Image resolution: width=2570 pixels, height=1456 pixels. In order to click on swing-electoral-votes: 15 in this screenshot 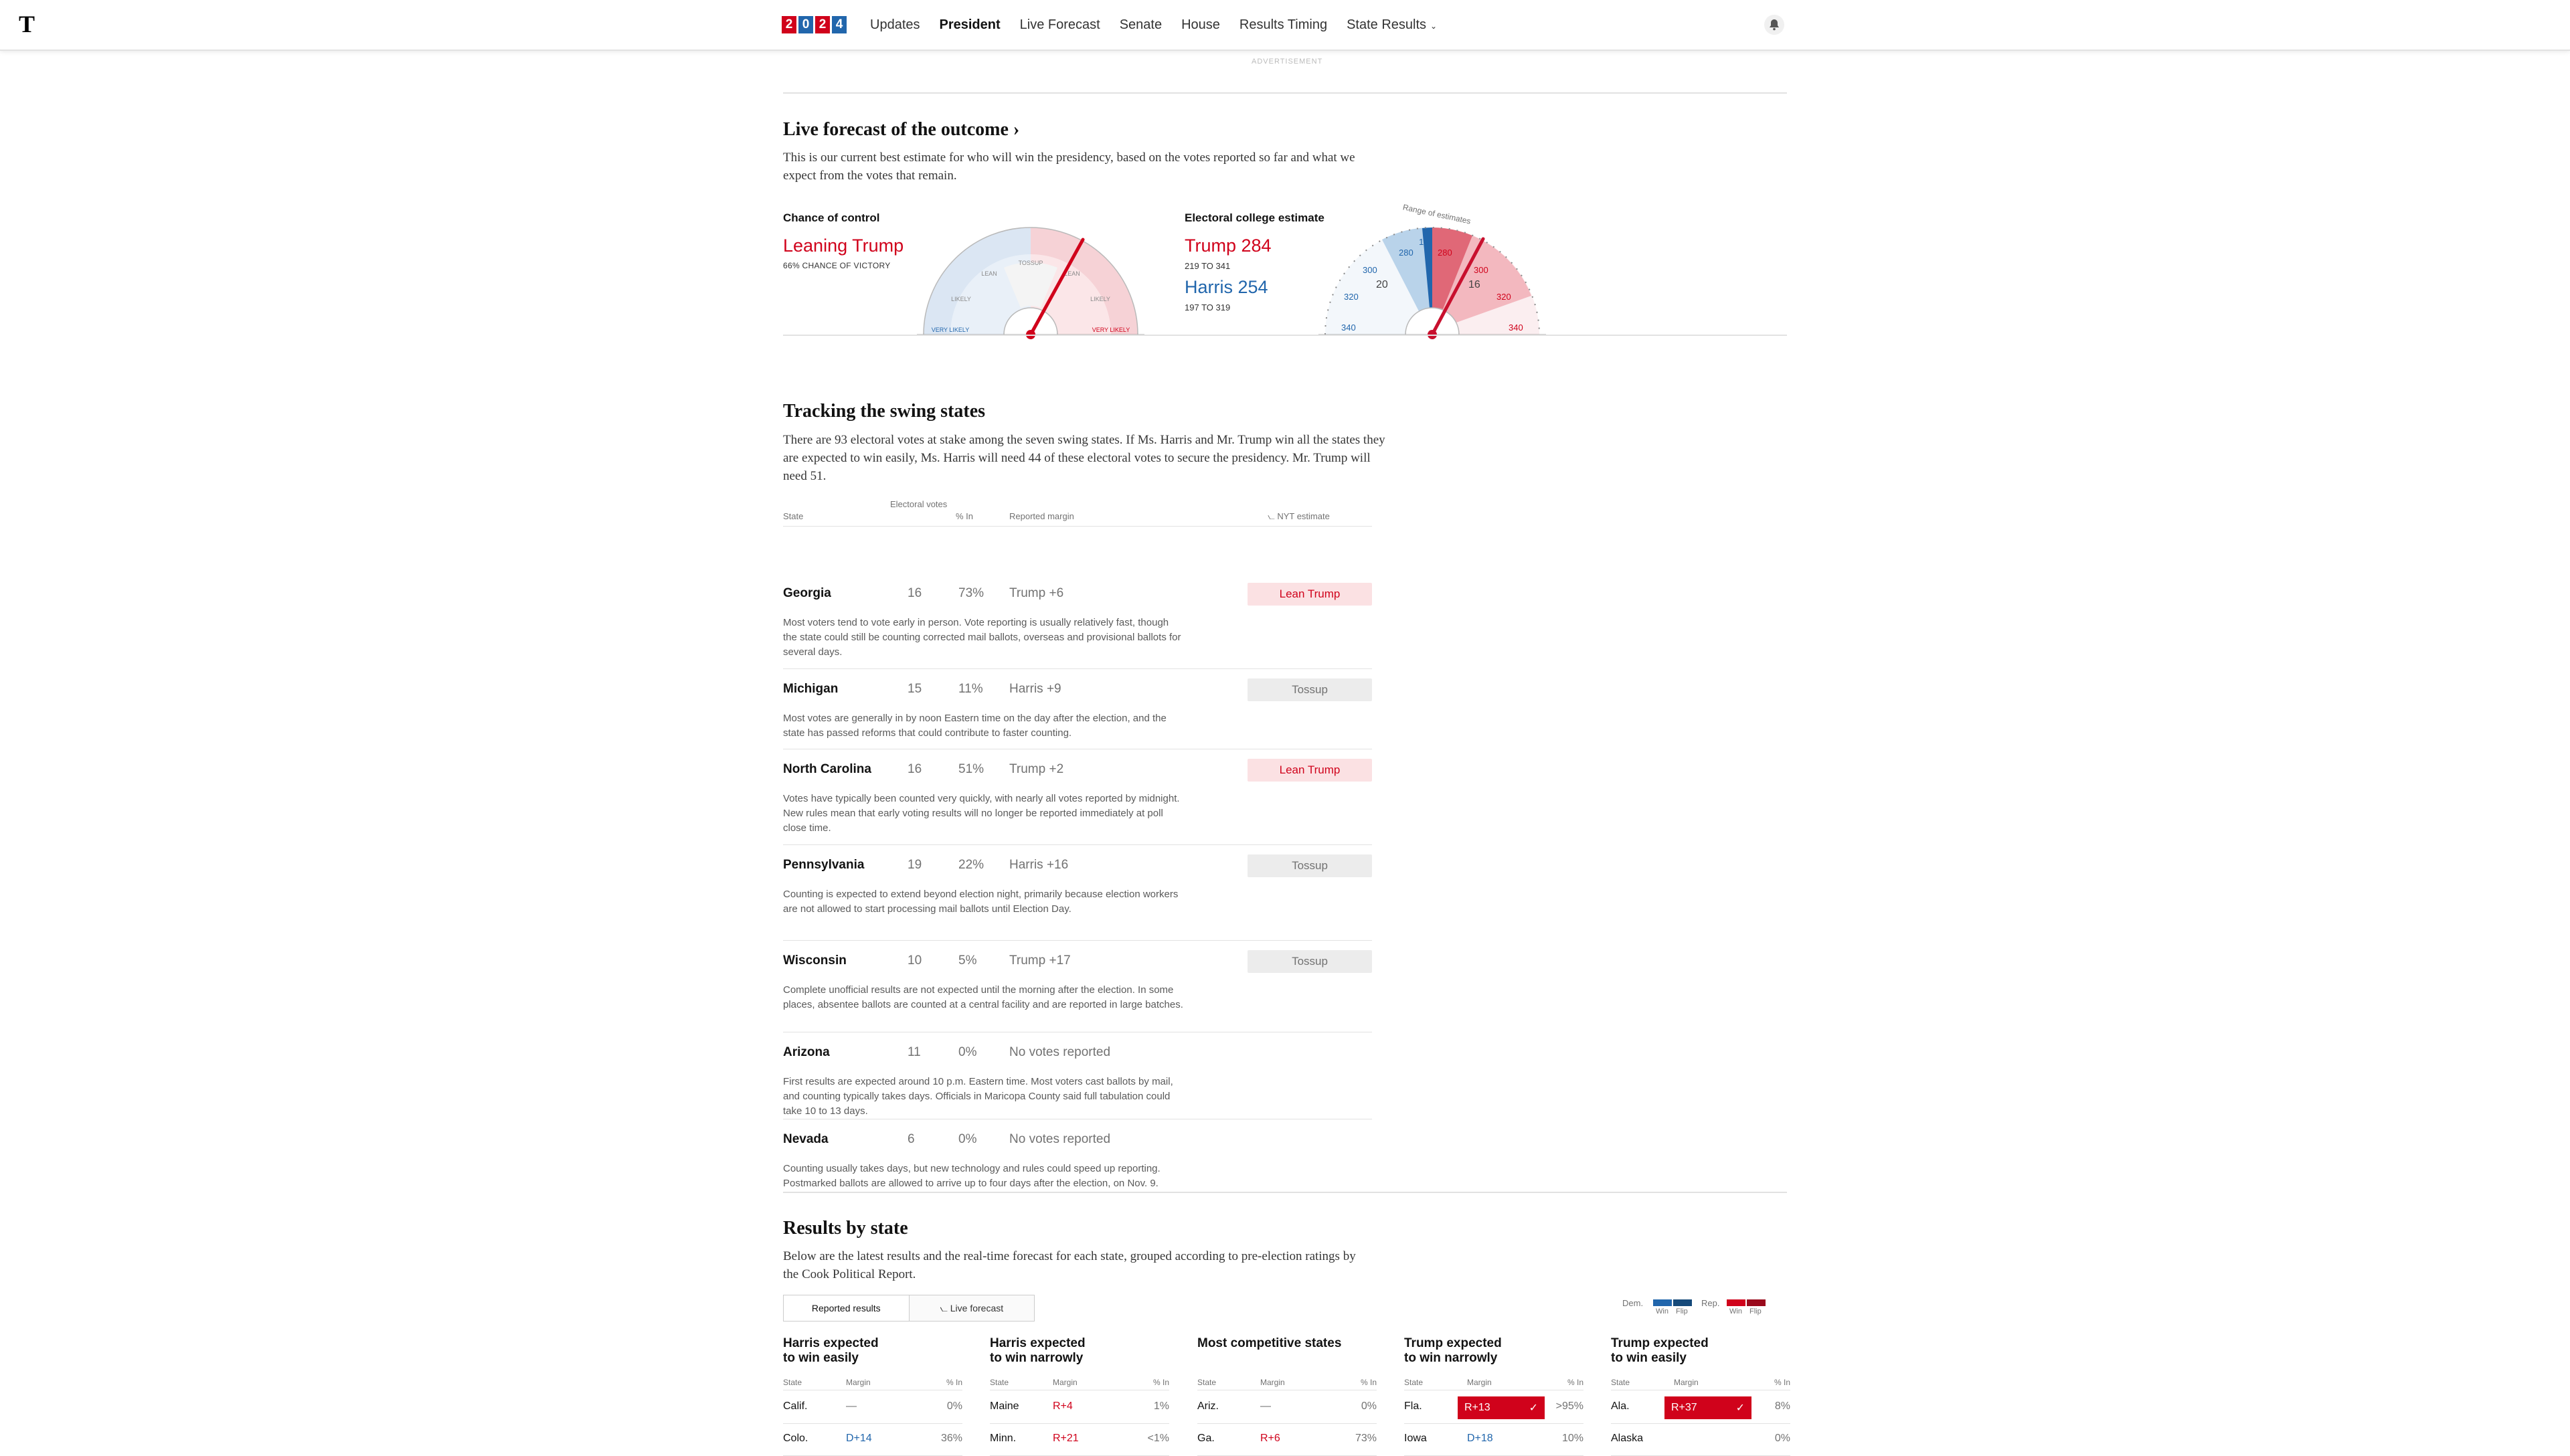, I will do `click(915, 689)`.